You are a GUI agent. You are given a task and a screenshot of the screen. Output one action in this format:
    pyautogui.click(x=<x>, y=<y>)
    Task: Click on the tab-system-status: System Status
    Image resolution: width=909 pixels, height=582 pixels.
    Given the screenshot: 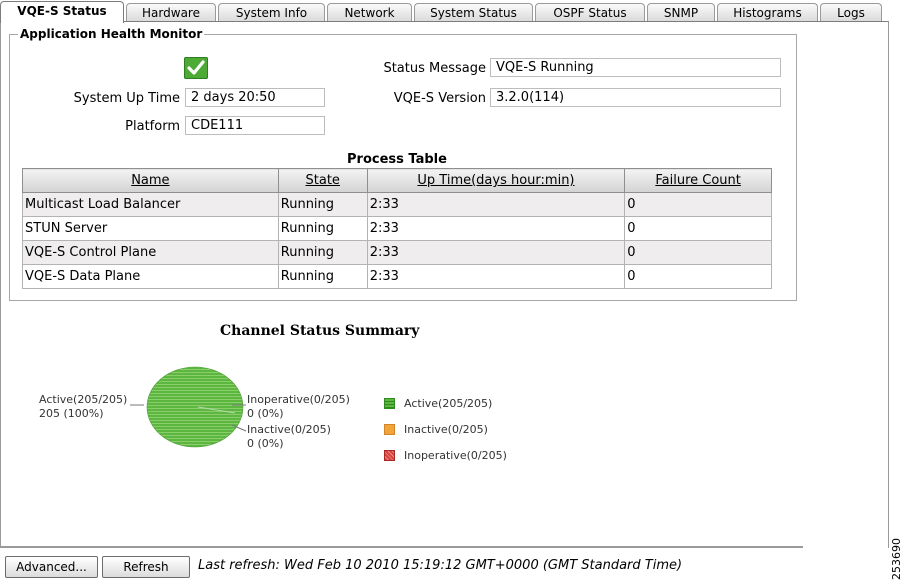 What is the action you would take?
    pyautogui.click(x=473, y=12)
    